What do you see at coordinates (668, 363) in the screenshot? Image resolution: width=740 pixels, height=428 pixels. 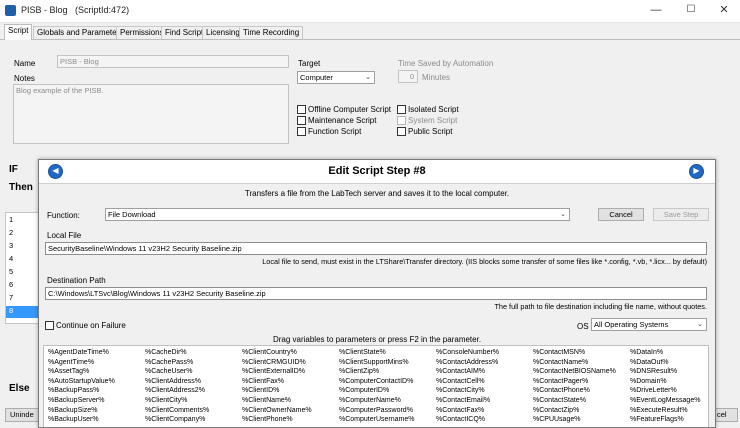 I see `variable-item: %DataOut%` at bounding box center [668, 363].